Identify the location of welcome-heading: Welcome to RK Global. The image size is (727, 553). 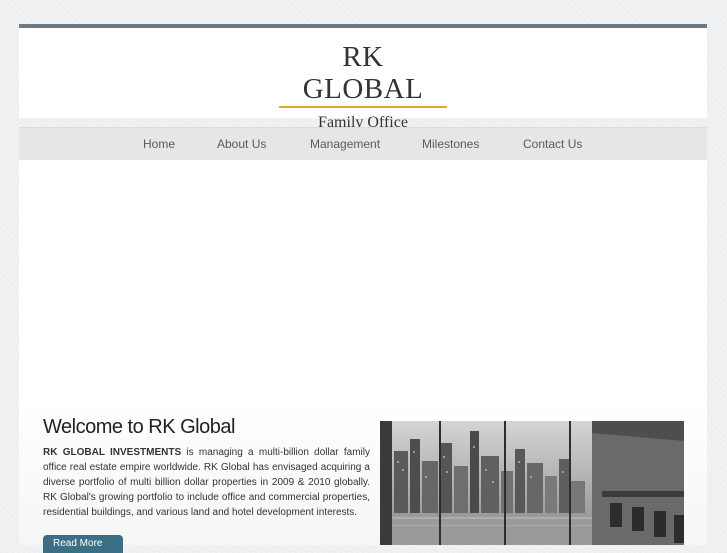
(139, 427).